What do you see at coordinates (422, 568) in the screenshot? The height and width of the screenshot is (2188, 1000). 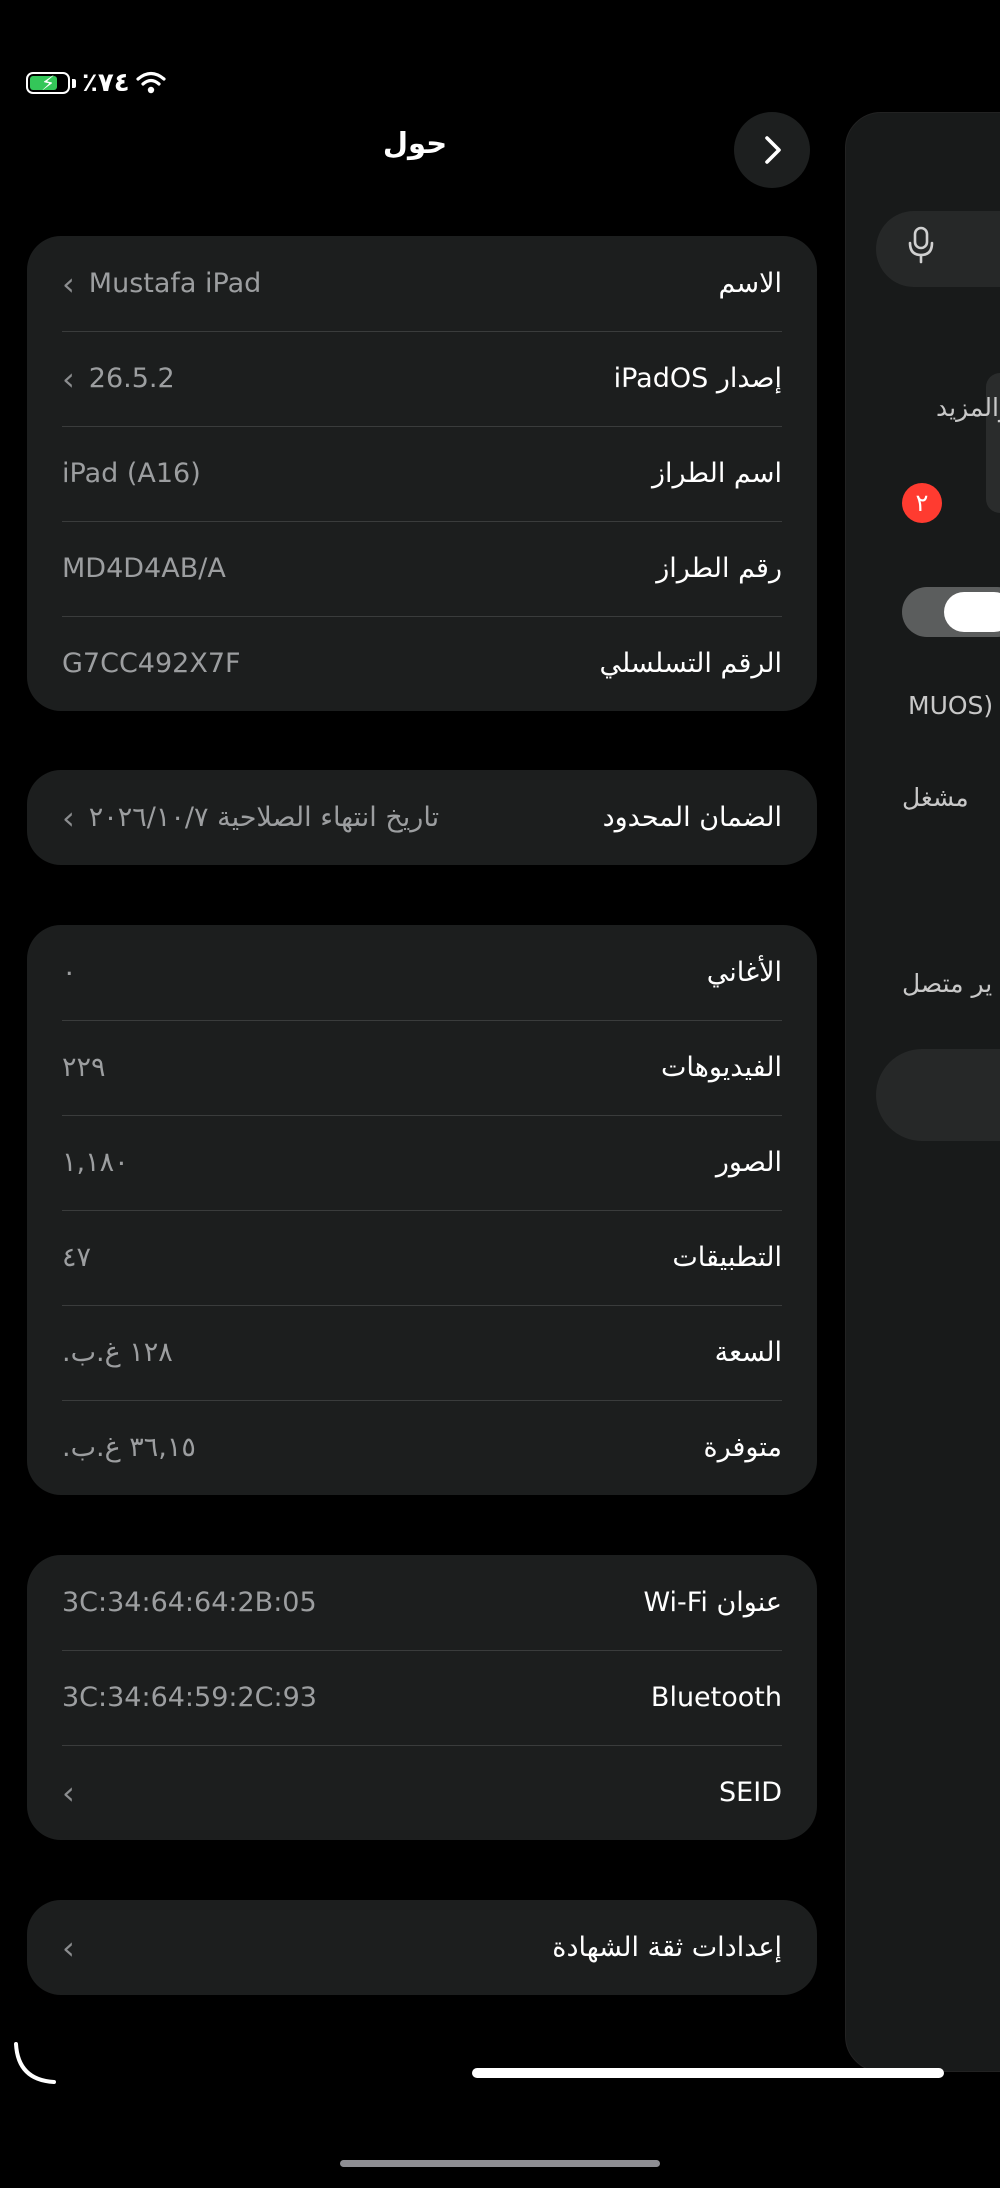 I see `row-model-number: رقم الطراز MD4D4AB/A` at bounding box center [422, 568].